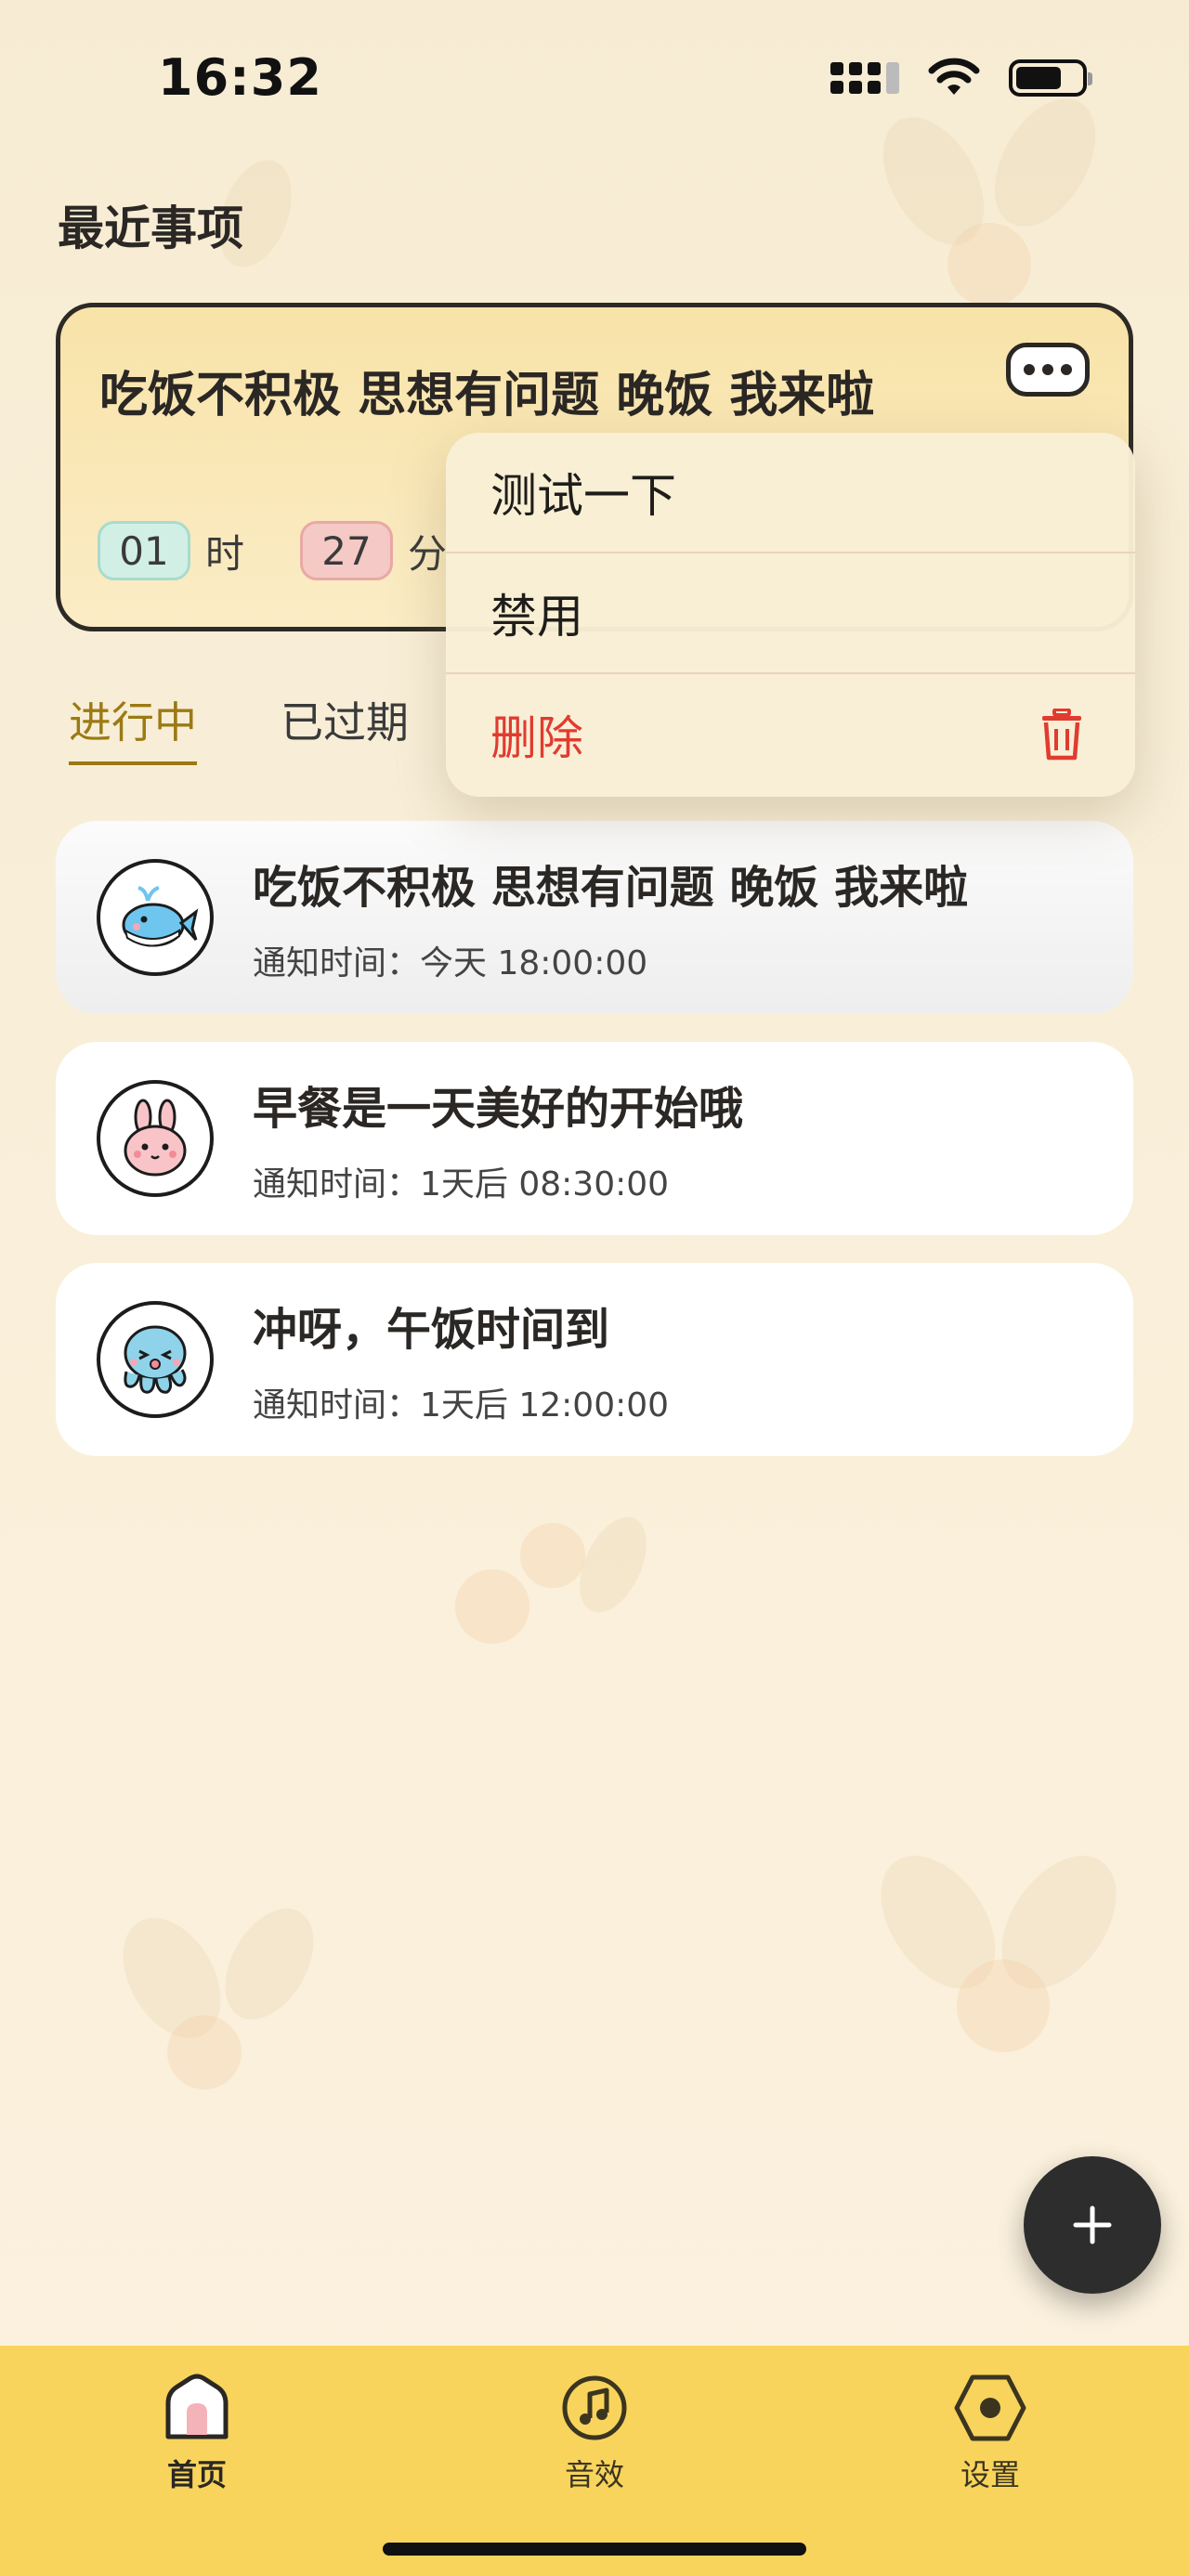 Image resolution: width=1189 pixels, height=2576 pixels. I want to click on wifi-icon, so click(954, 76).